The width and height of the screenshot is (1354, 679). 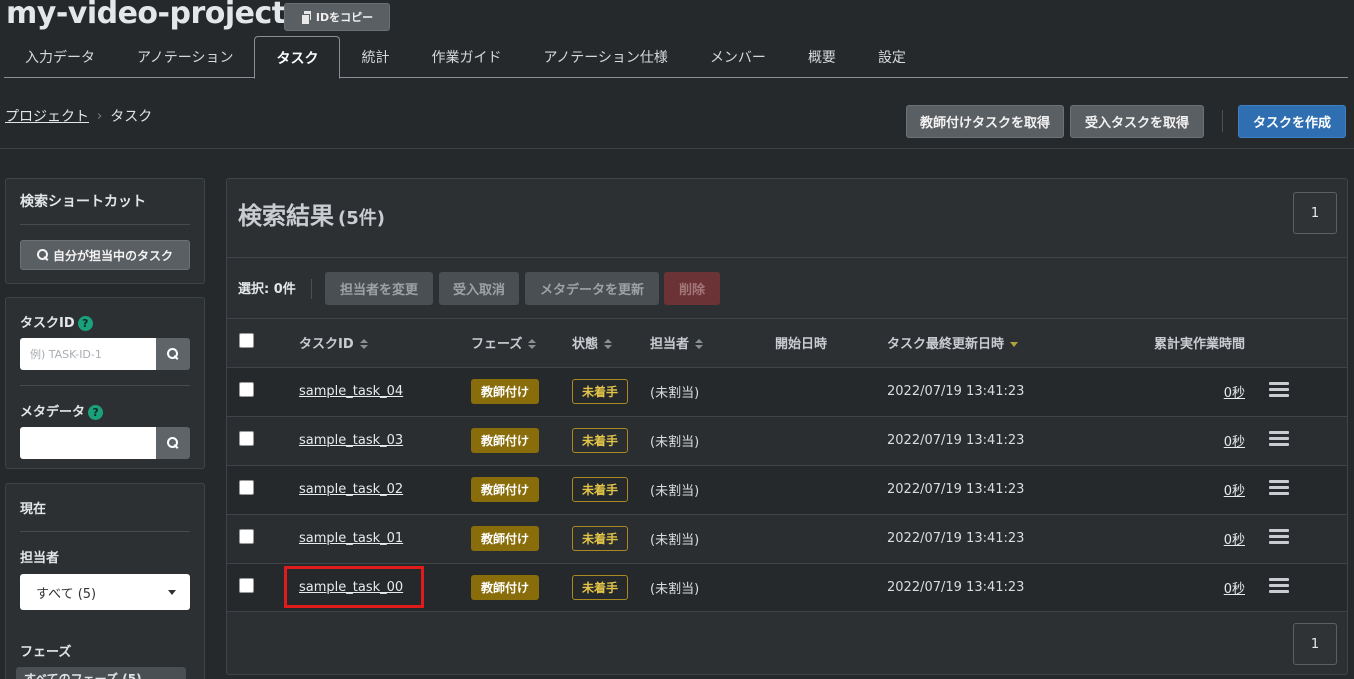 I want to click on selection-count: 選択: 0件, so click(x=267, y=289).